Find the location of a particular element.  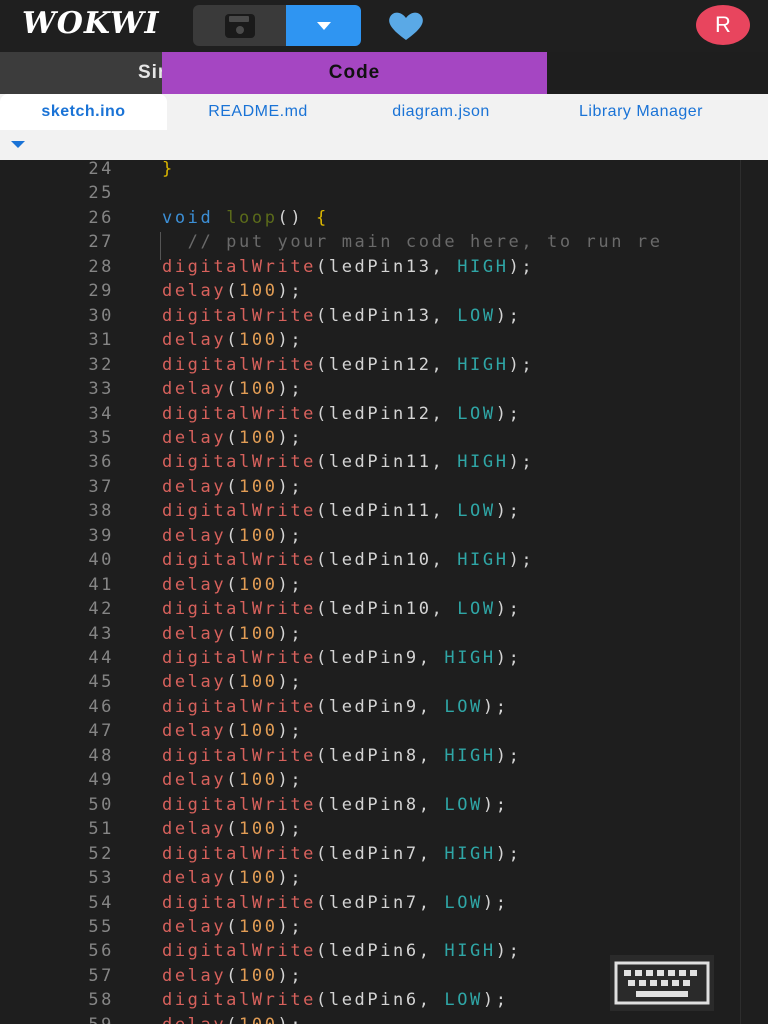

line-code: digitalWrite(ledPin6, LOW); is located at coordinates (335, 1000).